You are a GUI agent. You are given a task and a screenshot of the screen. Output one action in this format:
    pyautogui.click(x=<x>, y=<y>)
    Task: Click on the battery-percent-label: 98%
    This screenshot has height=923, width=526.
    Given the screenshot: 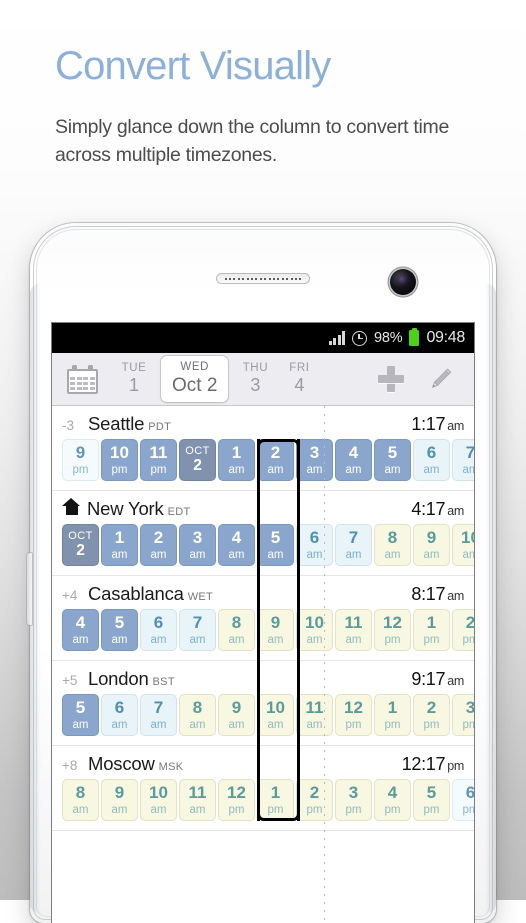 What is the action you would take?
    pyautogui.click(x=388, y=338)
    